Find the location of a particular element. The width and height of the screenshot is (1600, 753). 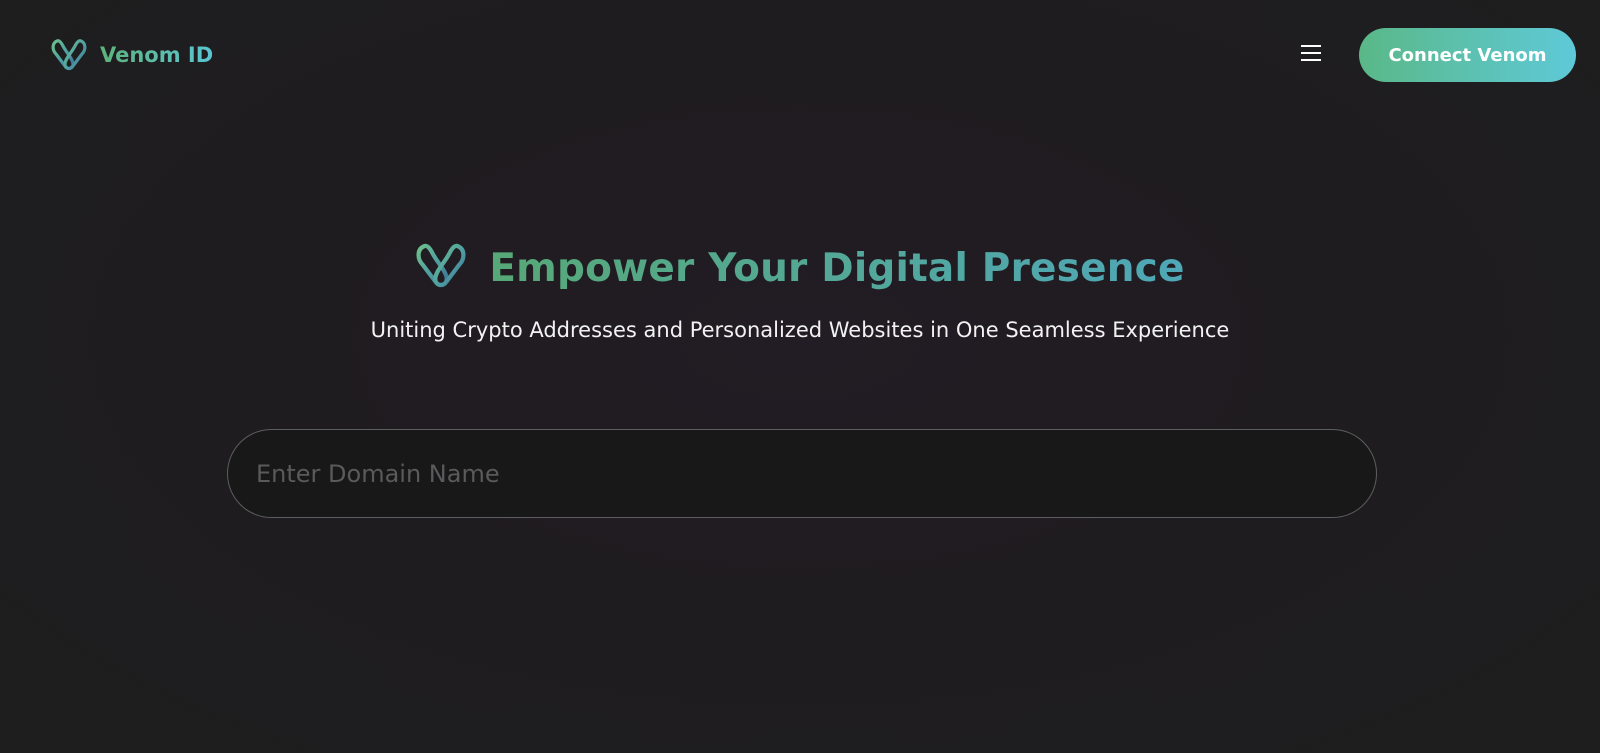

hero-title-row: Empower Your Digital Presence is located at coordinates (799, 268).